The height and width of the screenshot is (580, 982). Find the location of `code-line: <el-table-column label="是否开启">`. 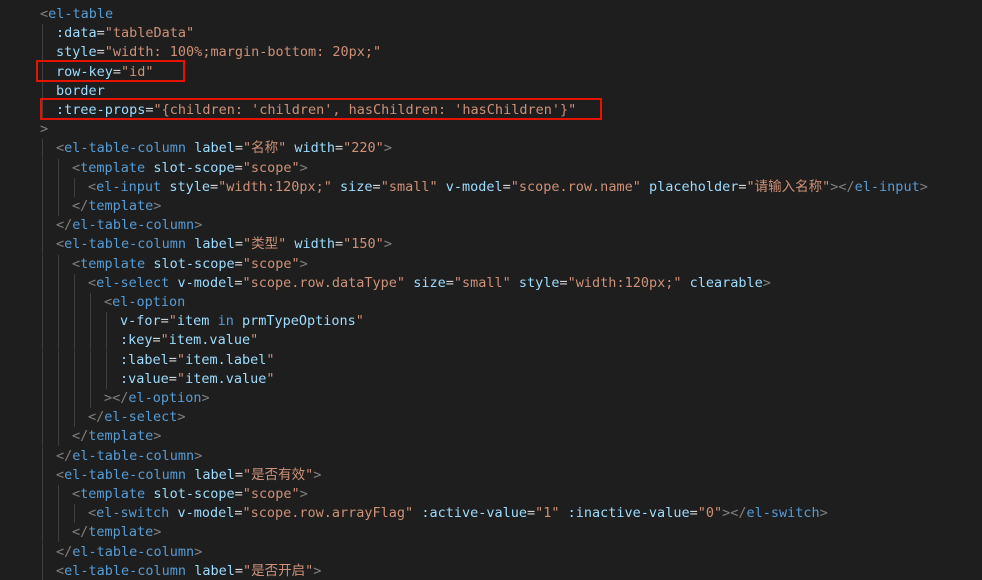

code-line: <el-table-column label="是否开启"> is located at coordinates (188, 571).